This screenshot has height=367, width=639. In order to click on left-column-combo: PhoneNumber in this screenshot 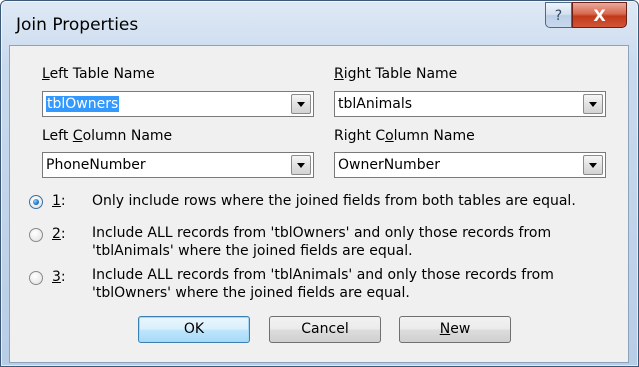, I will do `click(178, 165)`.